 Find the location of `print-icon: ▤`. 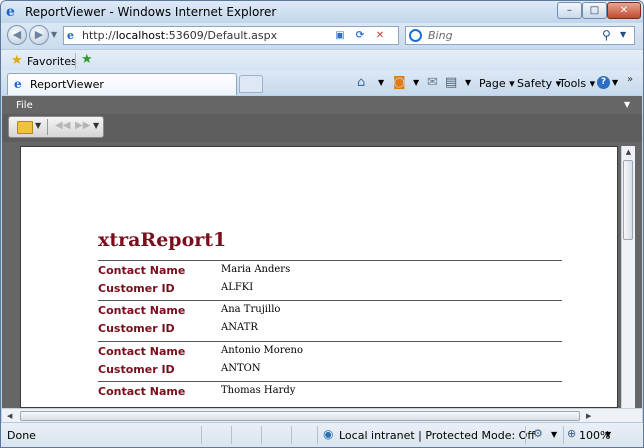

print-icon: ▤ is located at coordinates (451, 82).